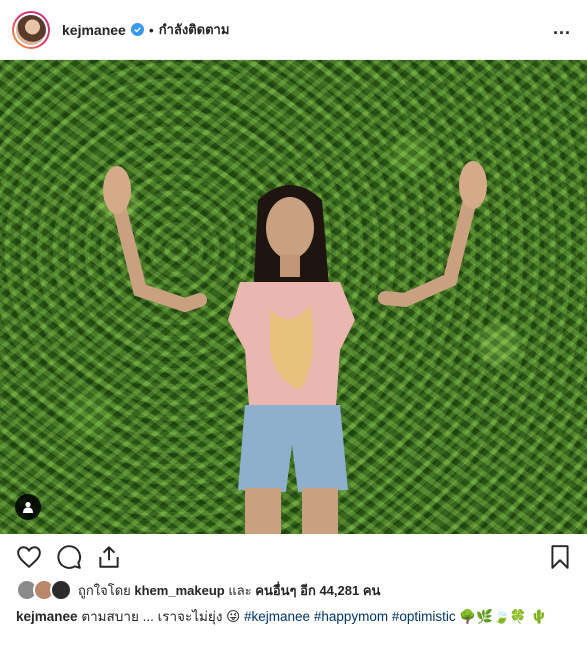 This screenshot has width=587, height=654. What do you see at coordinates (493, 616) in the screenshot?
I see `caption-emojis: 🌳🌿🍃🍀` at bounding box center [493, 616].